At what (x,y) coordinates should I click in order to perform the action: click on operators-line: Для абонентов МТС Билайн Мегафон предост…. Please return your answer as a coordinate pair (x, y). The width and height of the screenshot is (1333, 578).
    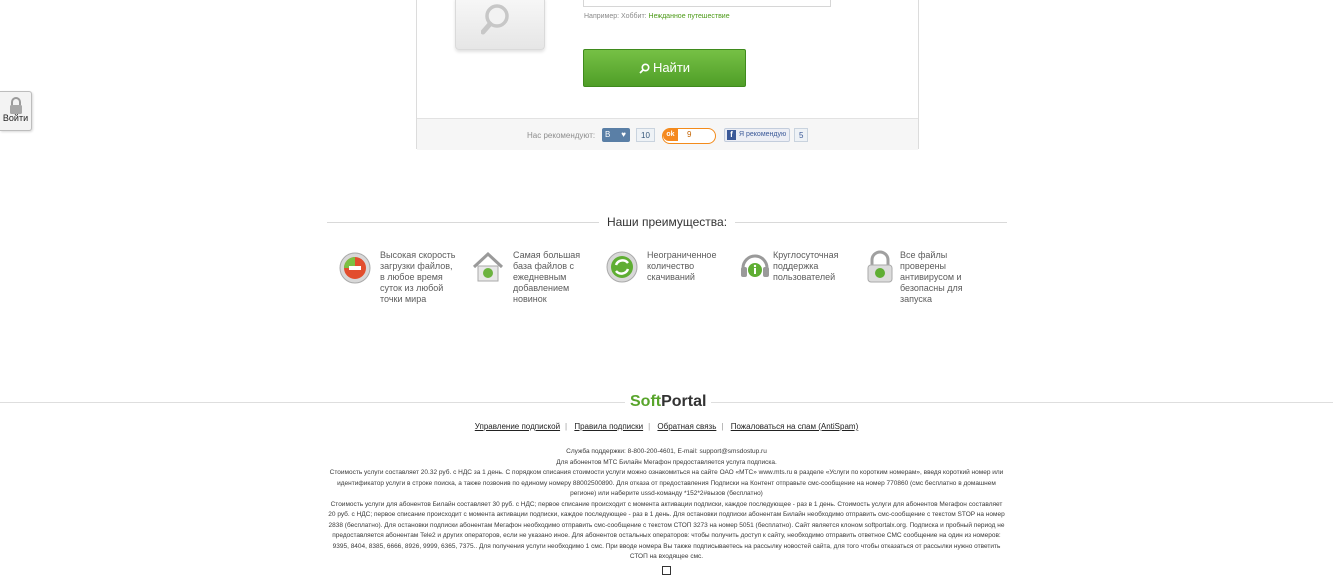
    Looking at the image, I should click on (666, 462).